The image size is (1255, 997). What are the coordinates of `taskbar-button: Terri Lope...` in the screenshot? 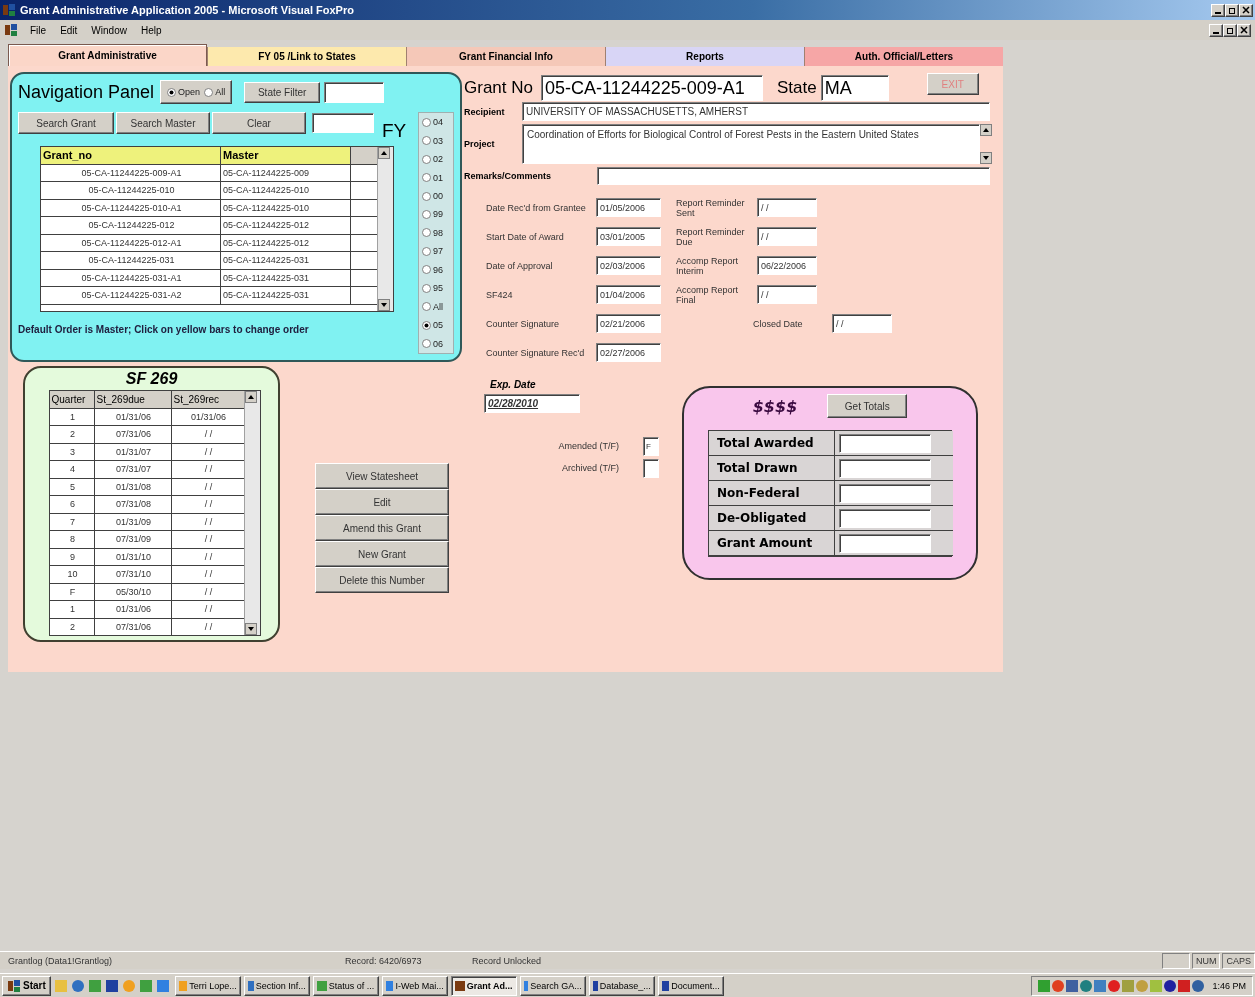 It's located at (207, 985).